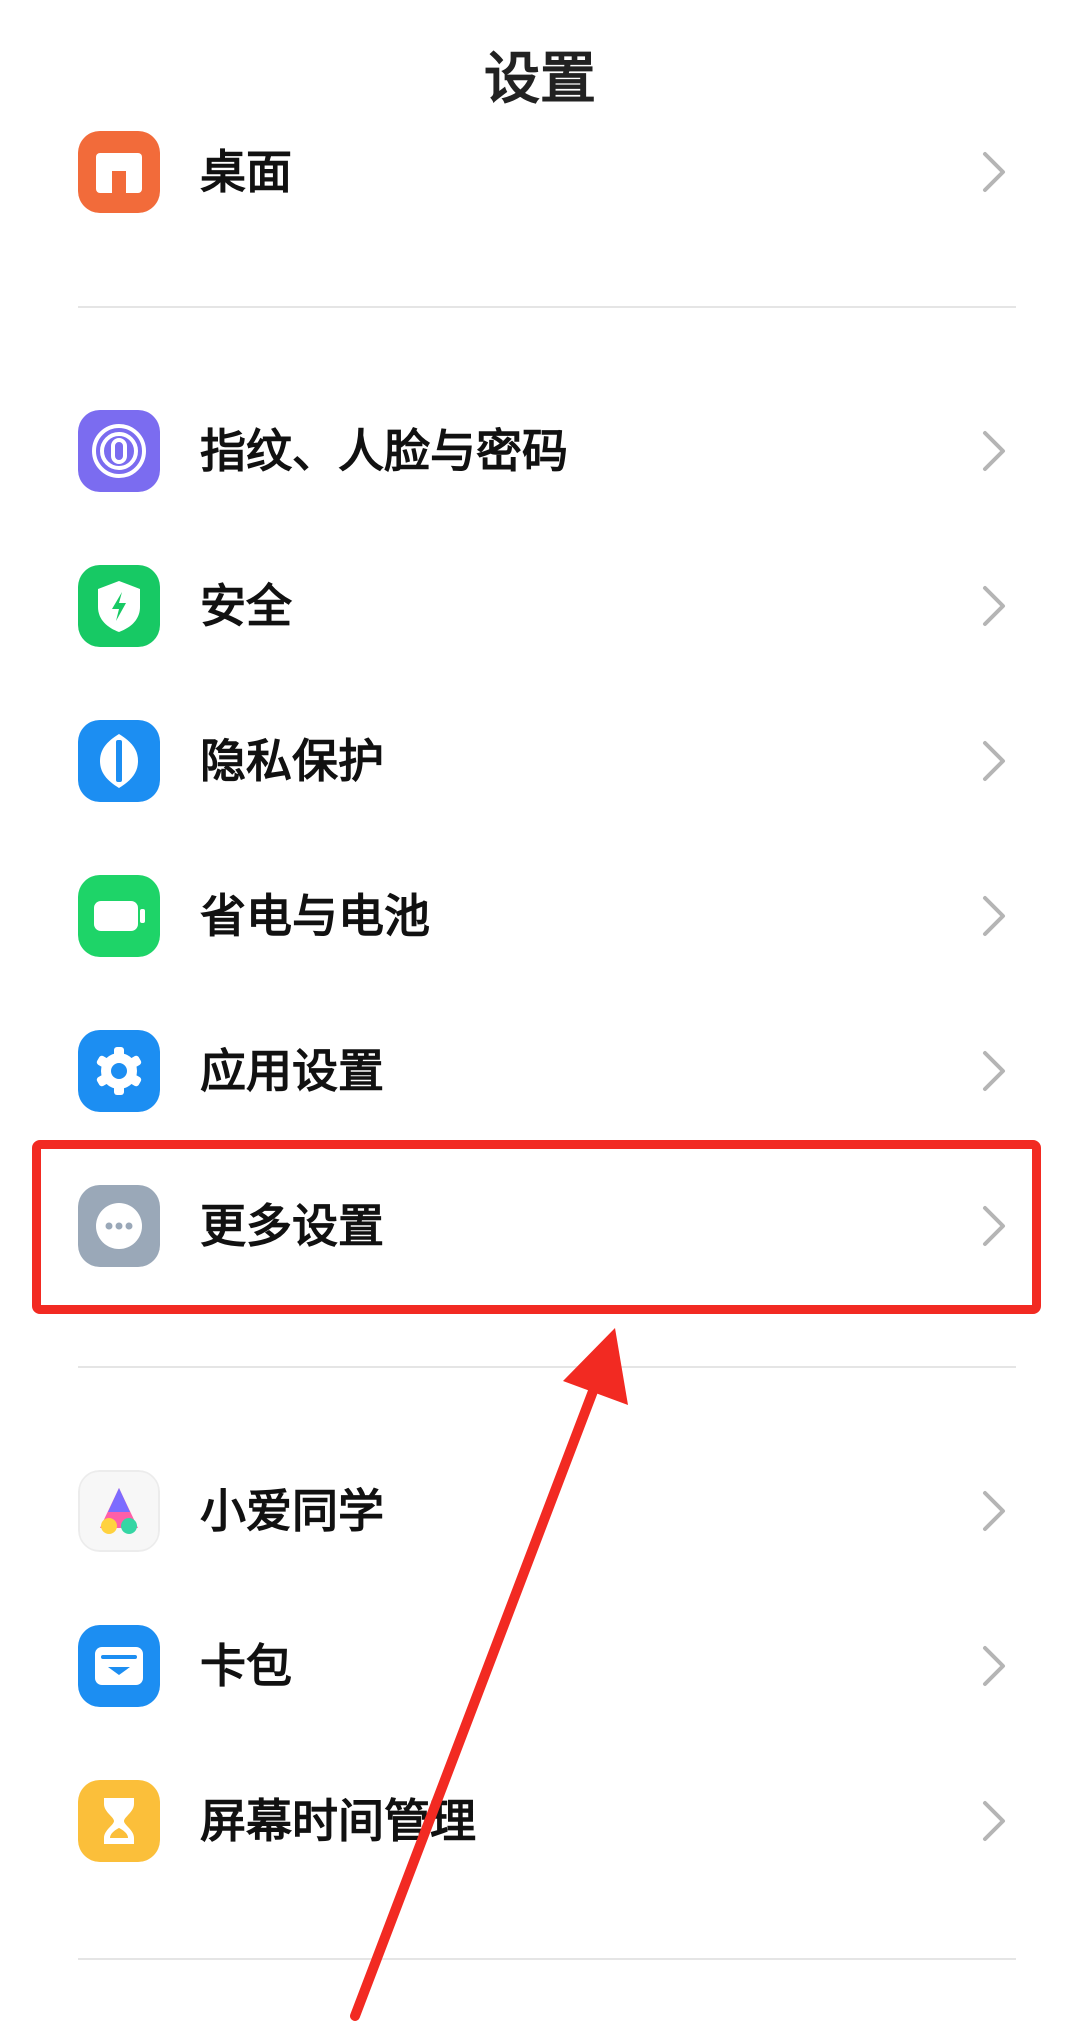  Describe the element at coordinates (489, 1674) in the screenshot. I see `annotation-arrow` at that location.